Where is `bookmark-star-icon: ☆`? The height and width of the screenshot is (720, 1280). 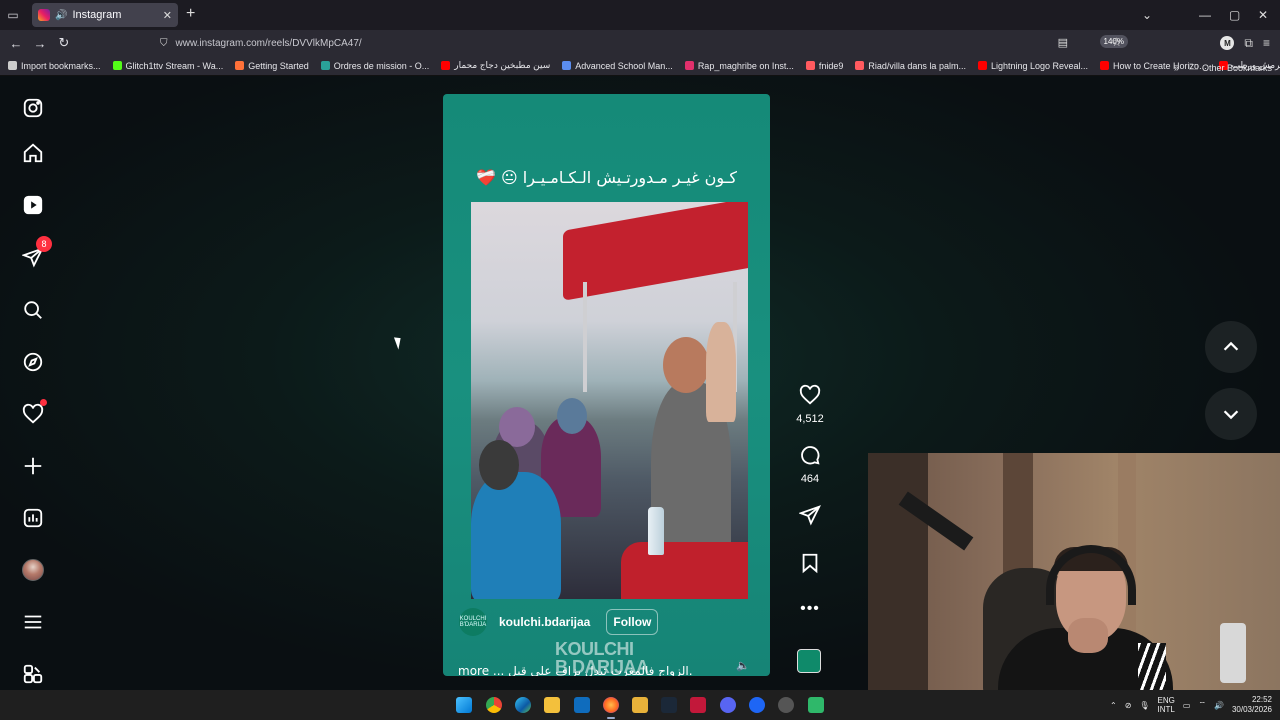 bookmark-star-icon: ☆ is located at coordinates (1116, 42).